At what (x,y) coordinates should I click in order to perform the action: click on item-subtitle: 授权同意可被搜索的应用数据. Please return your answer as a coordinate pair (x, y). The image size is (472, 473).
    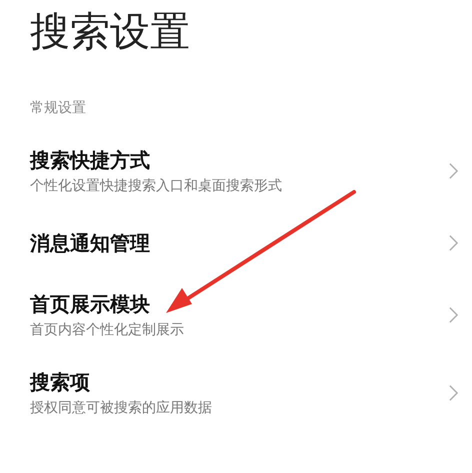
    Looking at the image, I should click on (121, 408).